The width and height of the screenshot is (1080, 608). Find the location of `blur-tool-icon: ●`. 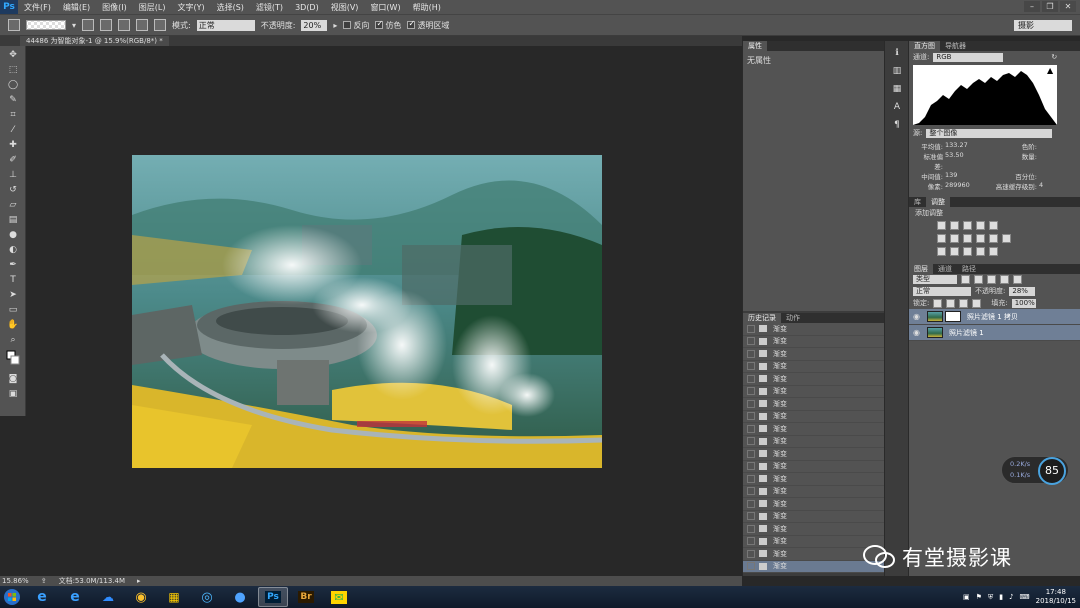

blur-tool-icon: ● is located at coordinates (13, 235).